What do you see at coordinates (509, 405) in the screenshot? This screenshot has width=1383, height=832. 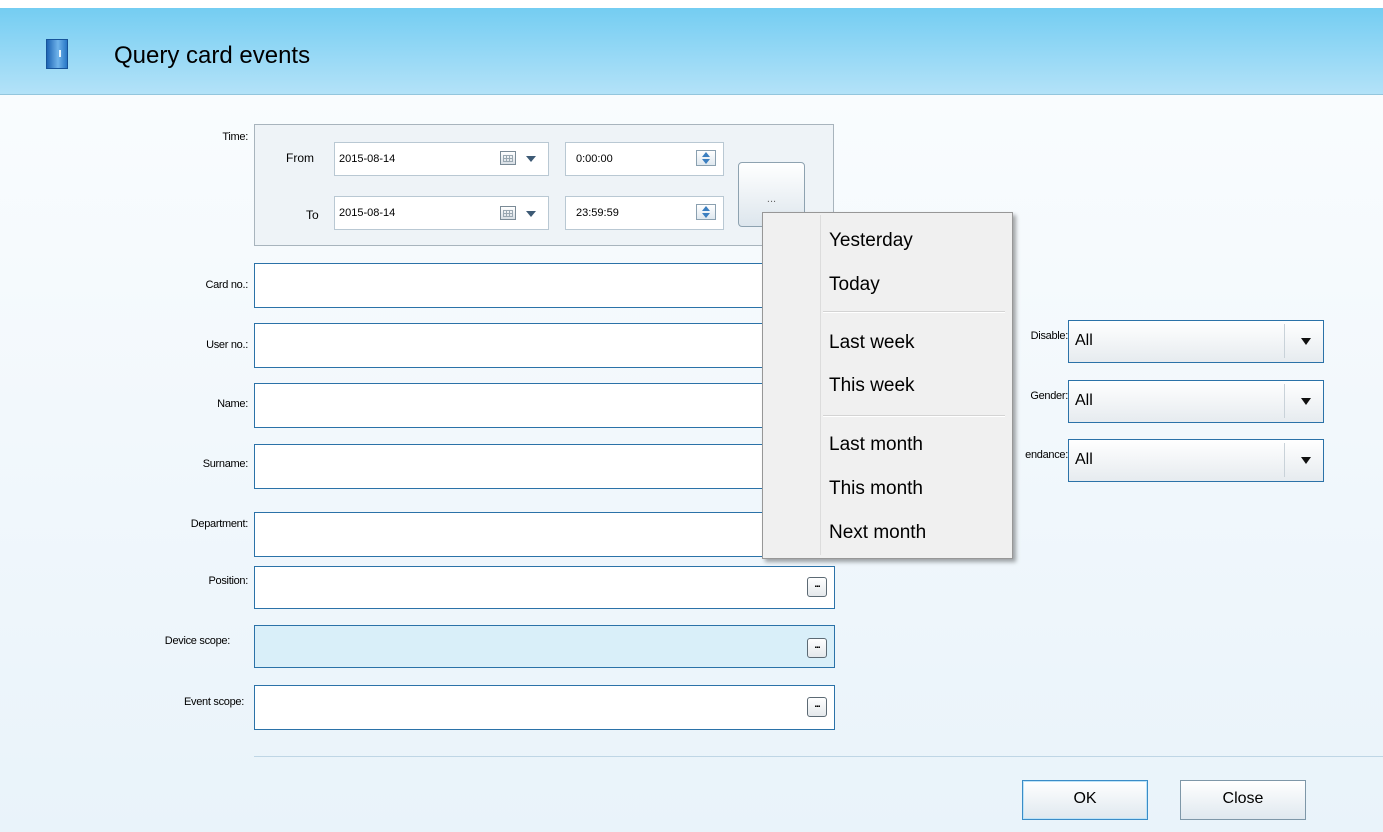 I see `name-input` at bounding box center [509, 405].